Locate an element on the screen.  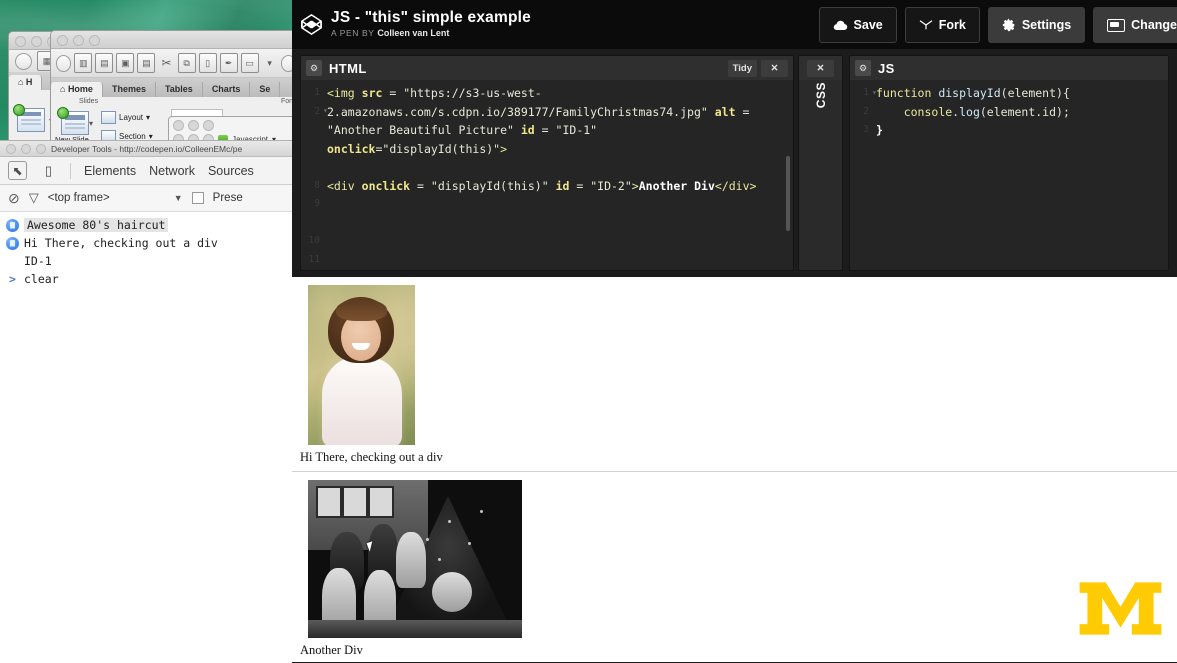
cut-icon: ✂ is located at coordinates (166, 63).